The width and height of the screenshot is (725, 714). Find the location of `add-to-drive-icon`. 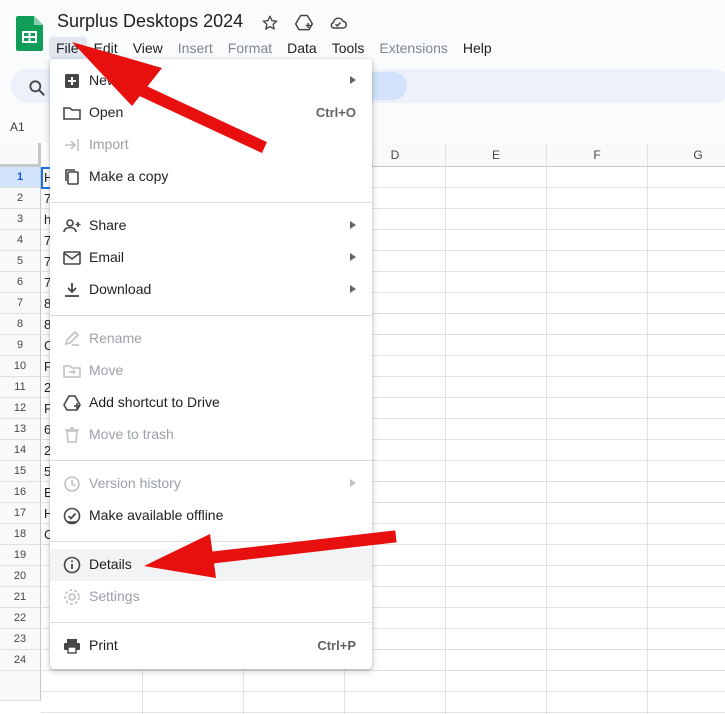

add-to-drive-icon is located at coordinates (72, 403).